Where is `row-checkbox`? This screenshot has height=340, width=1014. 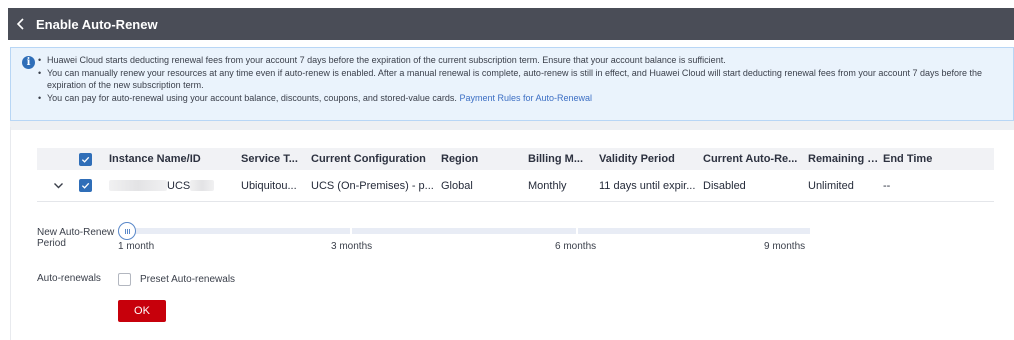
row-checkbox is located at coordinates (85, 185).